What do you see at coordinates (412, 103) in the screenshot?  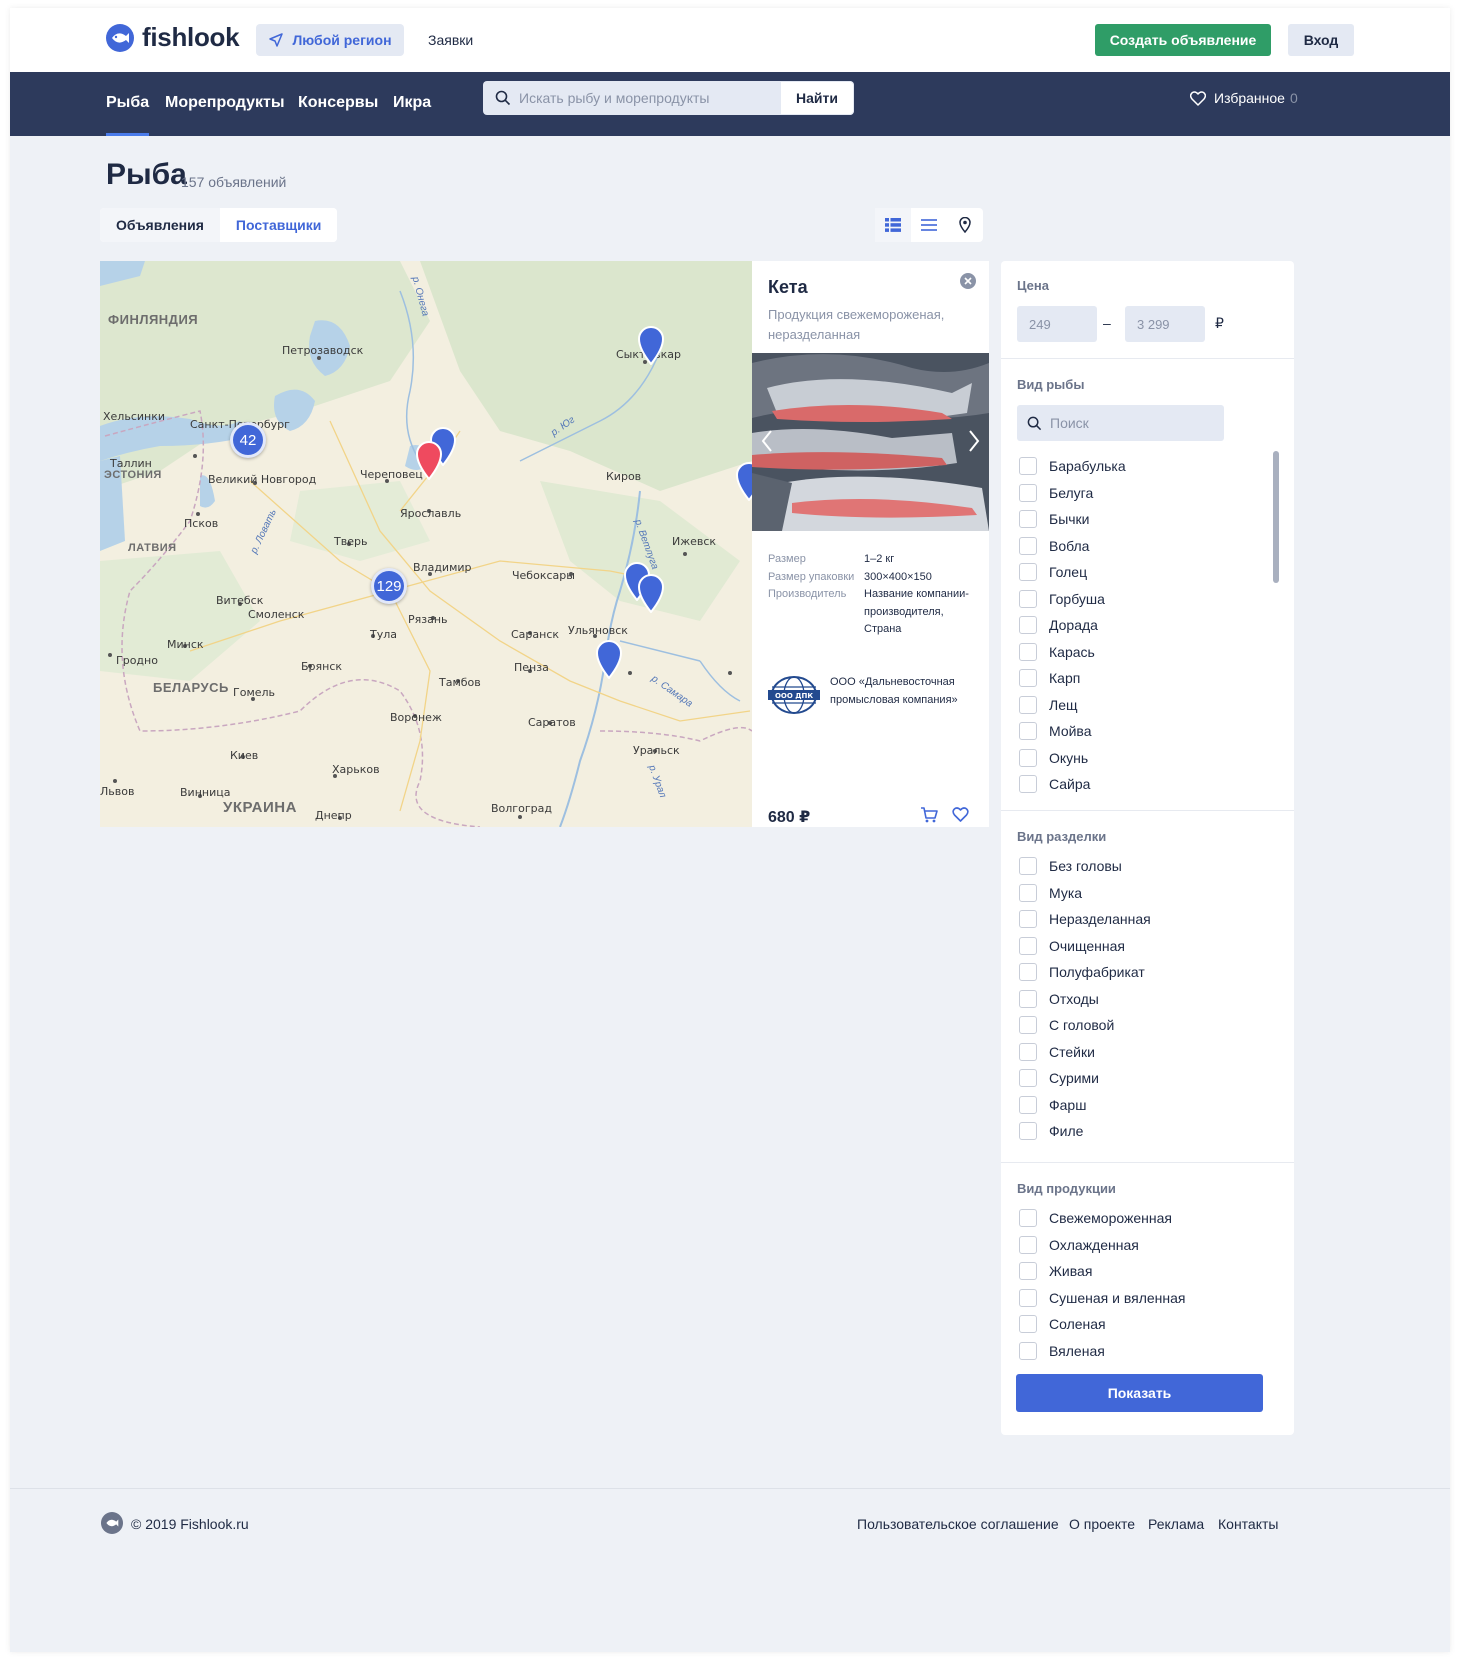 I see `nav-item-caviar: Икра` at bounding box center [412, 103].